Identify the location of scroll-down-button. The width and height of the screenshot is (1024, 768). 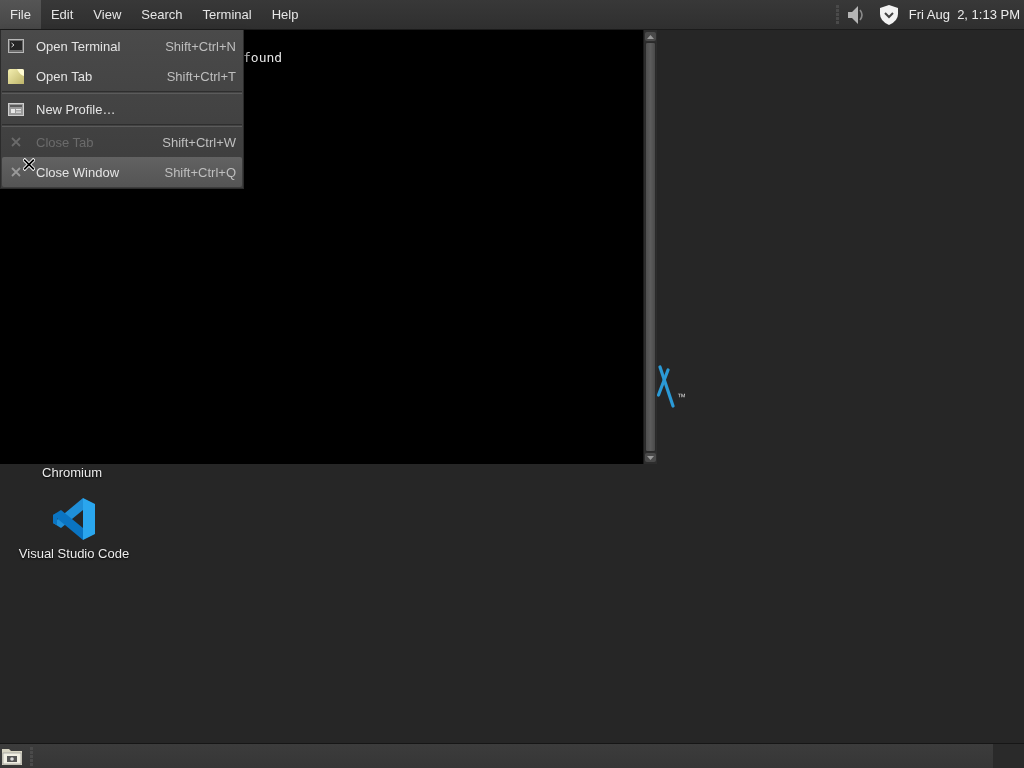
(650, 457).